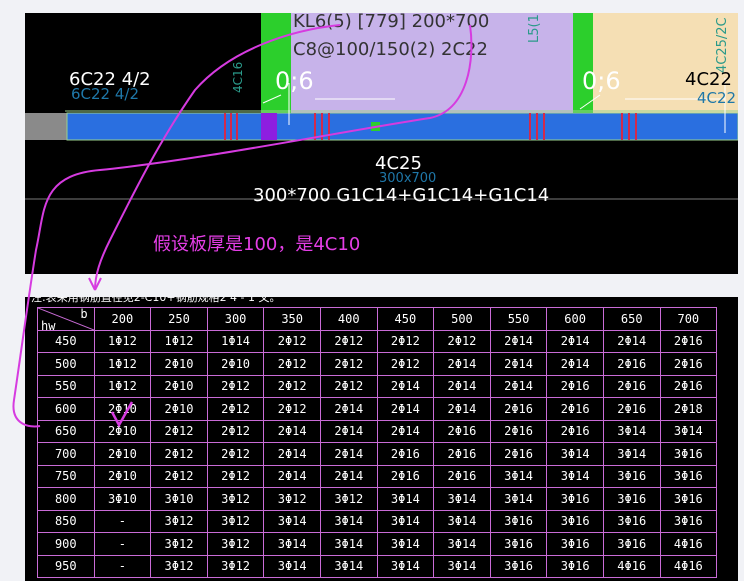 This screenshot has height=581, width=744. Describe the element at coordinates (462, 319) in the screenshot. I see `column-header: 500` at that location.